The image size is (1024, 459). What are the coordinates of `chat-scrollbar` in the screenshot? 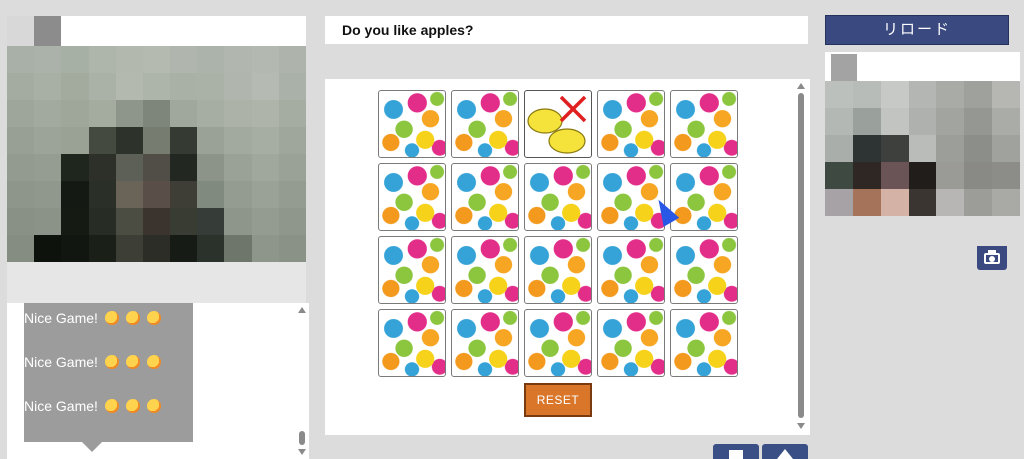 It's located at (302, 381).